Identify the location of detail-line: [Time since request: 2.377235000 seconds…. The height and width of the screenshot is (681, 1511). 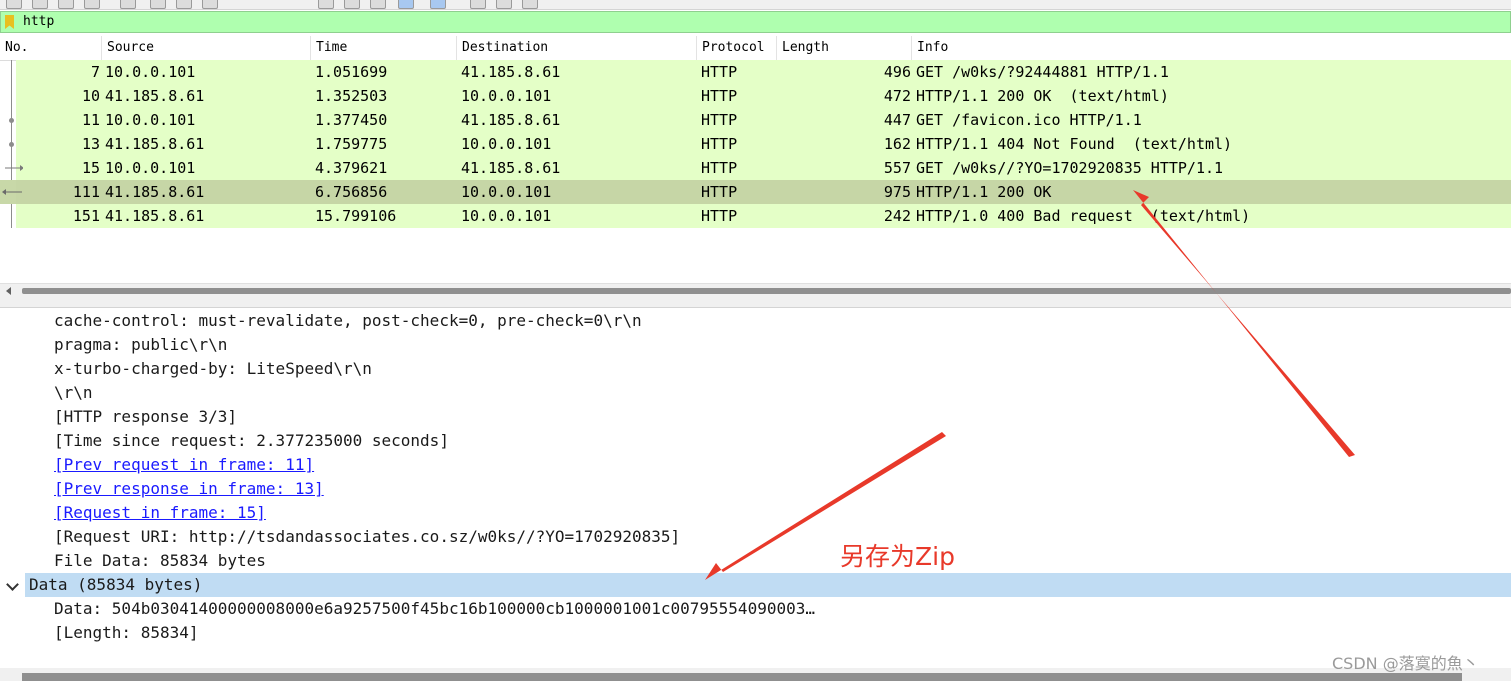
(251, 441).